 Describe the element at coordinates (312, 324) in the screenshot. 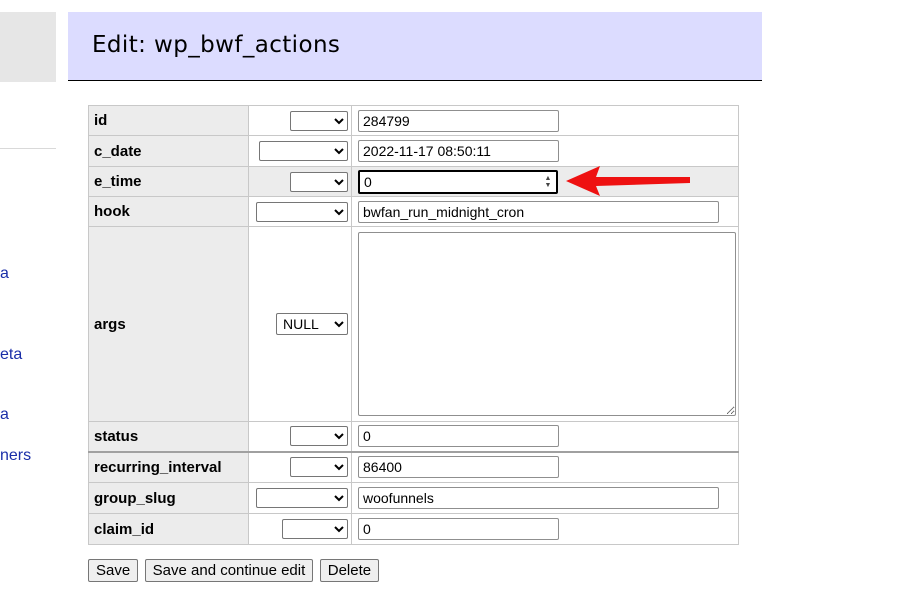

I see `function-select-args: NULL` at that location.